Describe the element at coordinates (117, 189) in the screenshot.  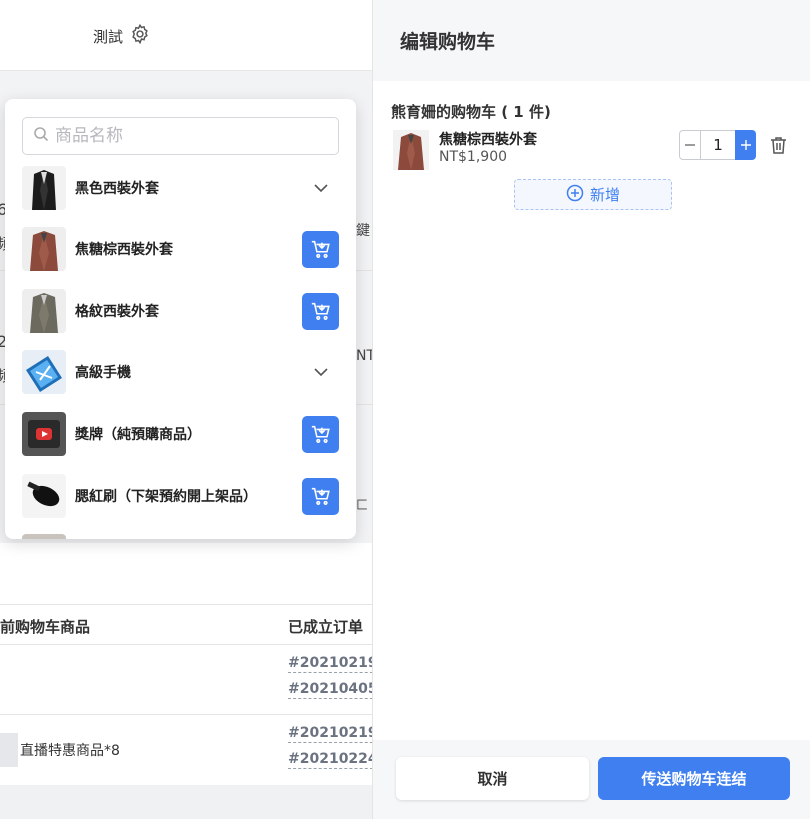
I see `product-name: 黑色西裝外套` at that location.